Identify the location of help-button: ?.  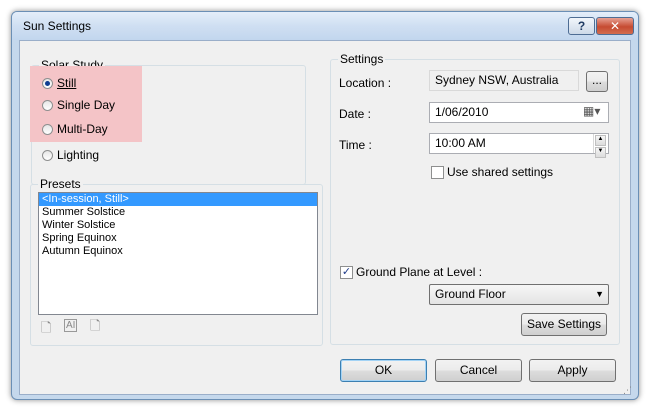
(581, 26).